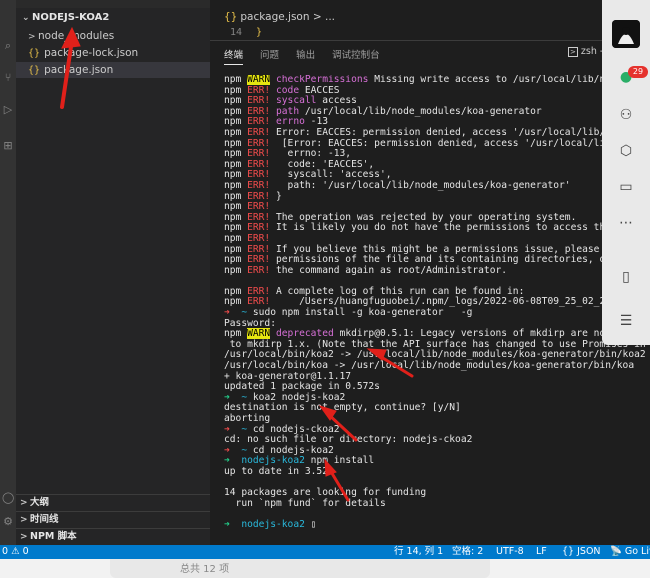 The width and height of the screenshot is (650, 578). I want to click on terminal-text: errno, so click(290, 122).